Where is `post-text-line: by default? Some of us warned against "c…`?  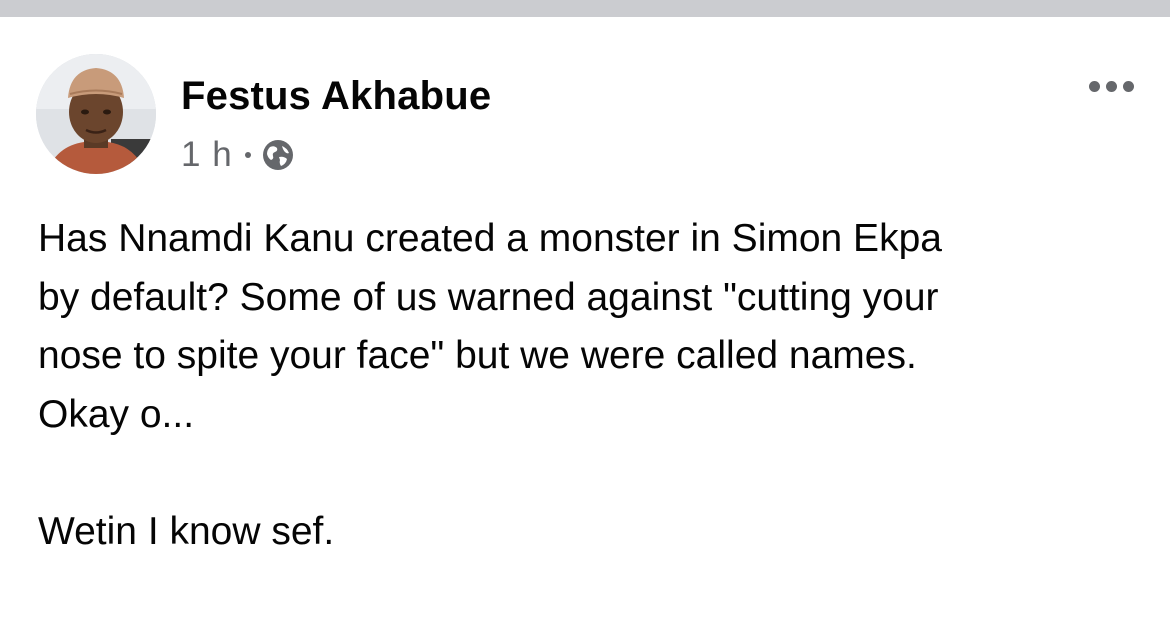
post-text-line: by default? Some of us warned against "c… is located at coordinates (488, 297).